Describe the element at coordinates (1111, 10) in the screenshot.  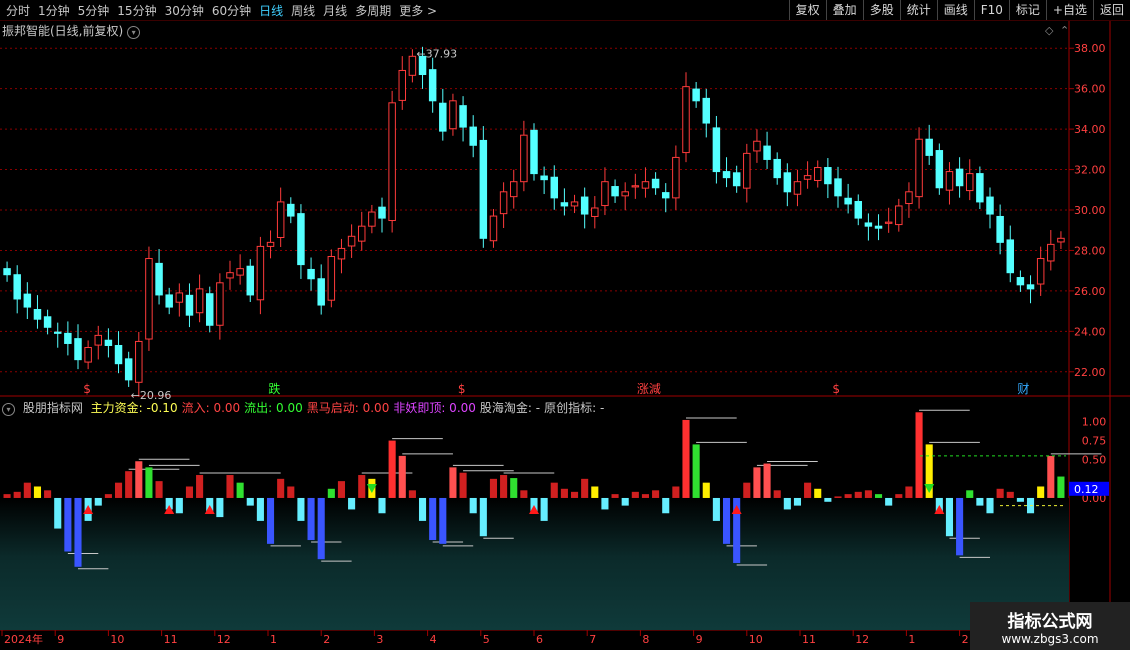
I see `toolbar-button-8: 返回` at that location.